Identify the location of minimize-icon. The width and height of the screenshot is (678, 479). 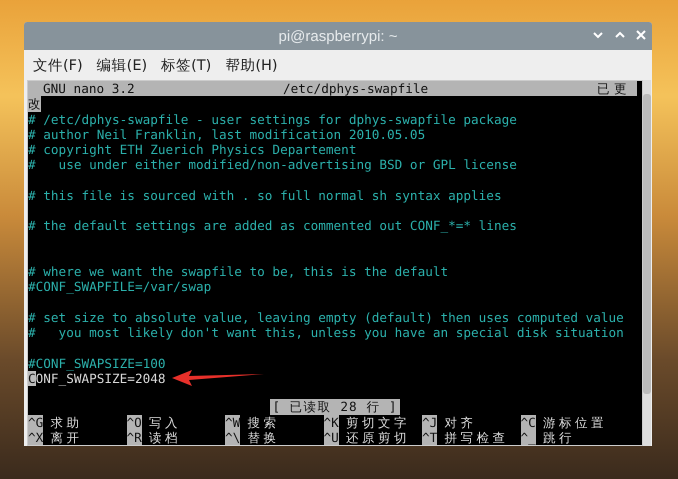
(598, 35).